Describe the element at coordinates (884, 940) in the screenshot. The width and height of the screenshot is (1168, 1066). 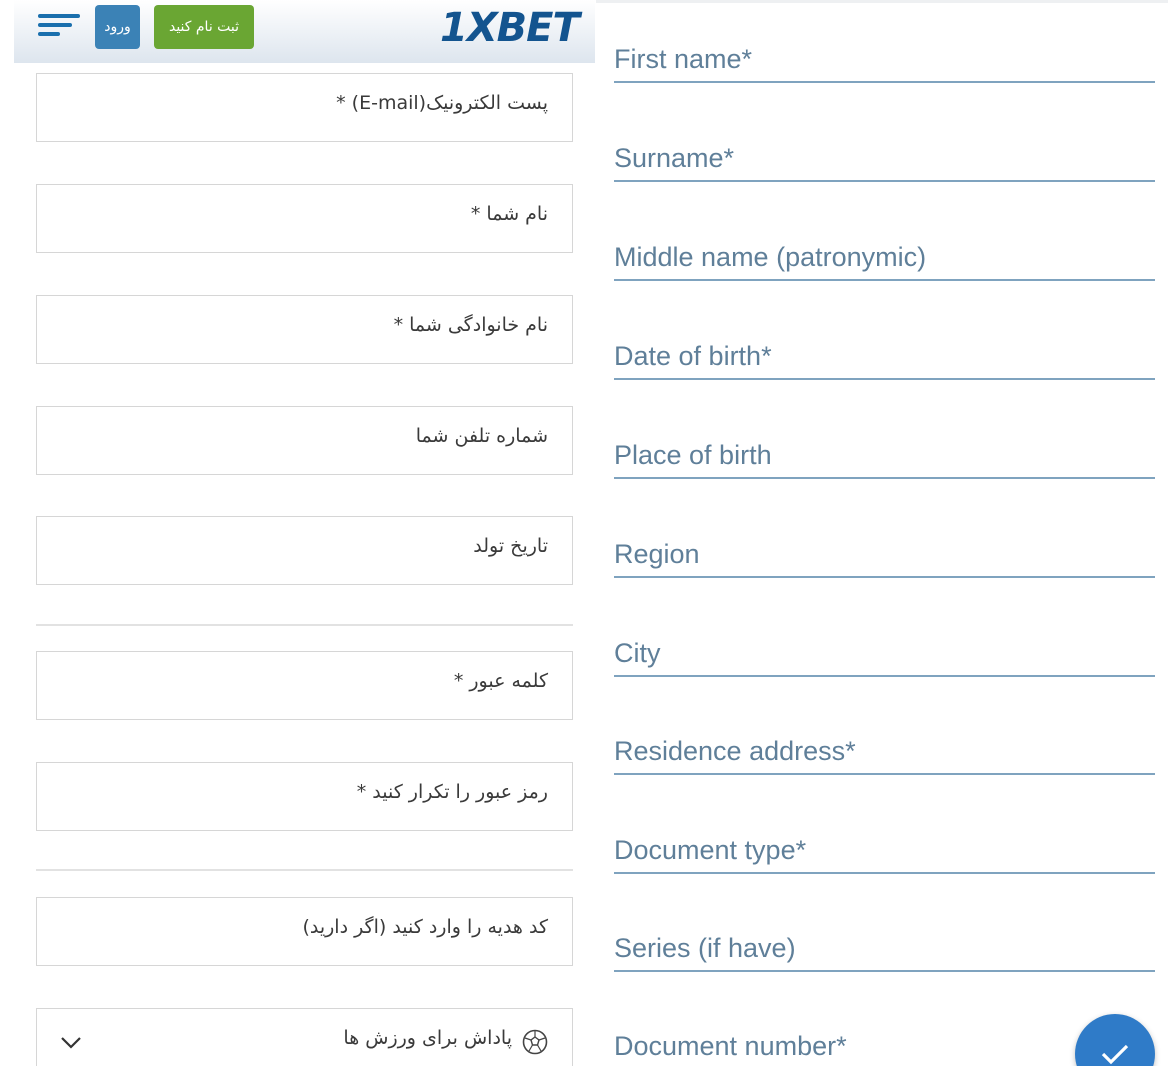
I see `series-input: Series (if have)` at that location.